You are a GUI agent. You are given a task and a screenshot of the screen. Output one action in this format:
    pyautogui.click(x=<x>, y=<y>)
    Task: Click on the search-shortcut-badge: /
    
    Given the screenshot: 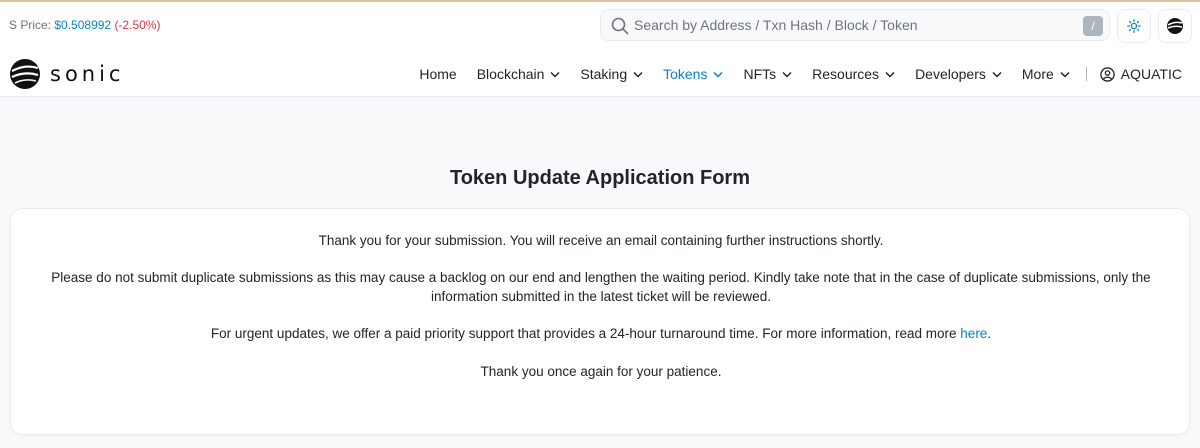 What is the action you would take?
    pyautogui.click(x=1093, y=26)
    